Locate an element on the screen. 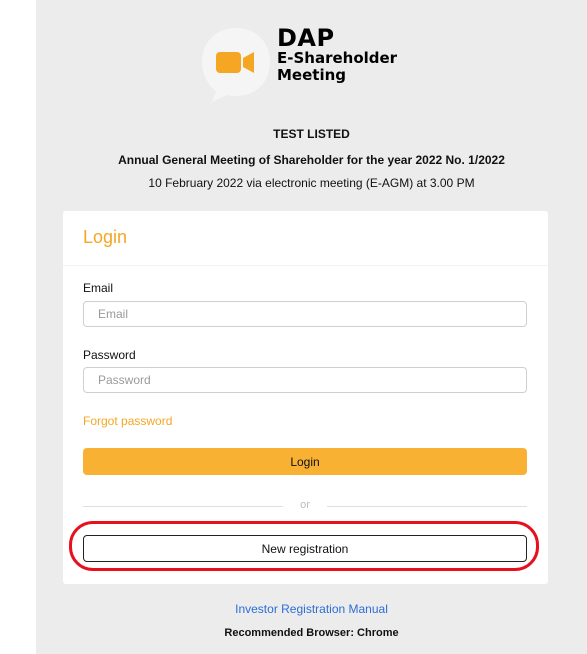 The width and height of the screenshot is (587, 654). new-registration-button: New registration is located at coordinates (305, 548).